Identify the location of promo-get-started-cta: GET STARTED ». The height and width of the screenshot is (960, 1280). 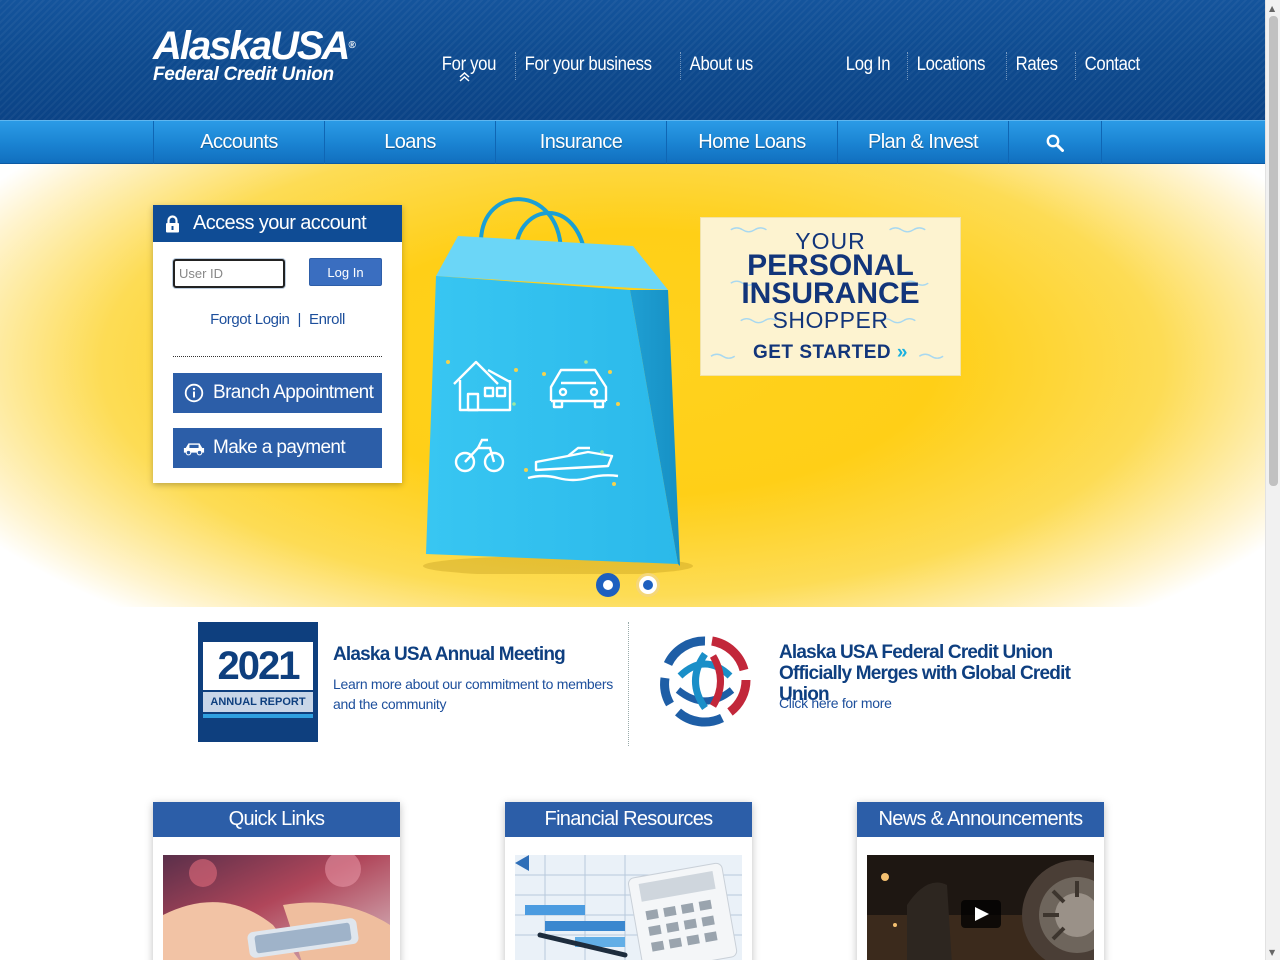
(830, 353).